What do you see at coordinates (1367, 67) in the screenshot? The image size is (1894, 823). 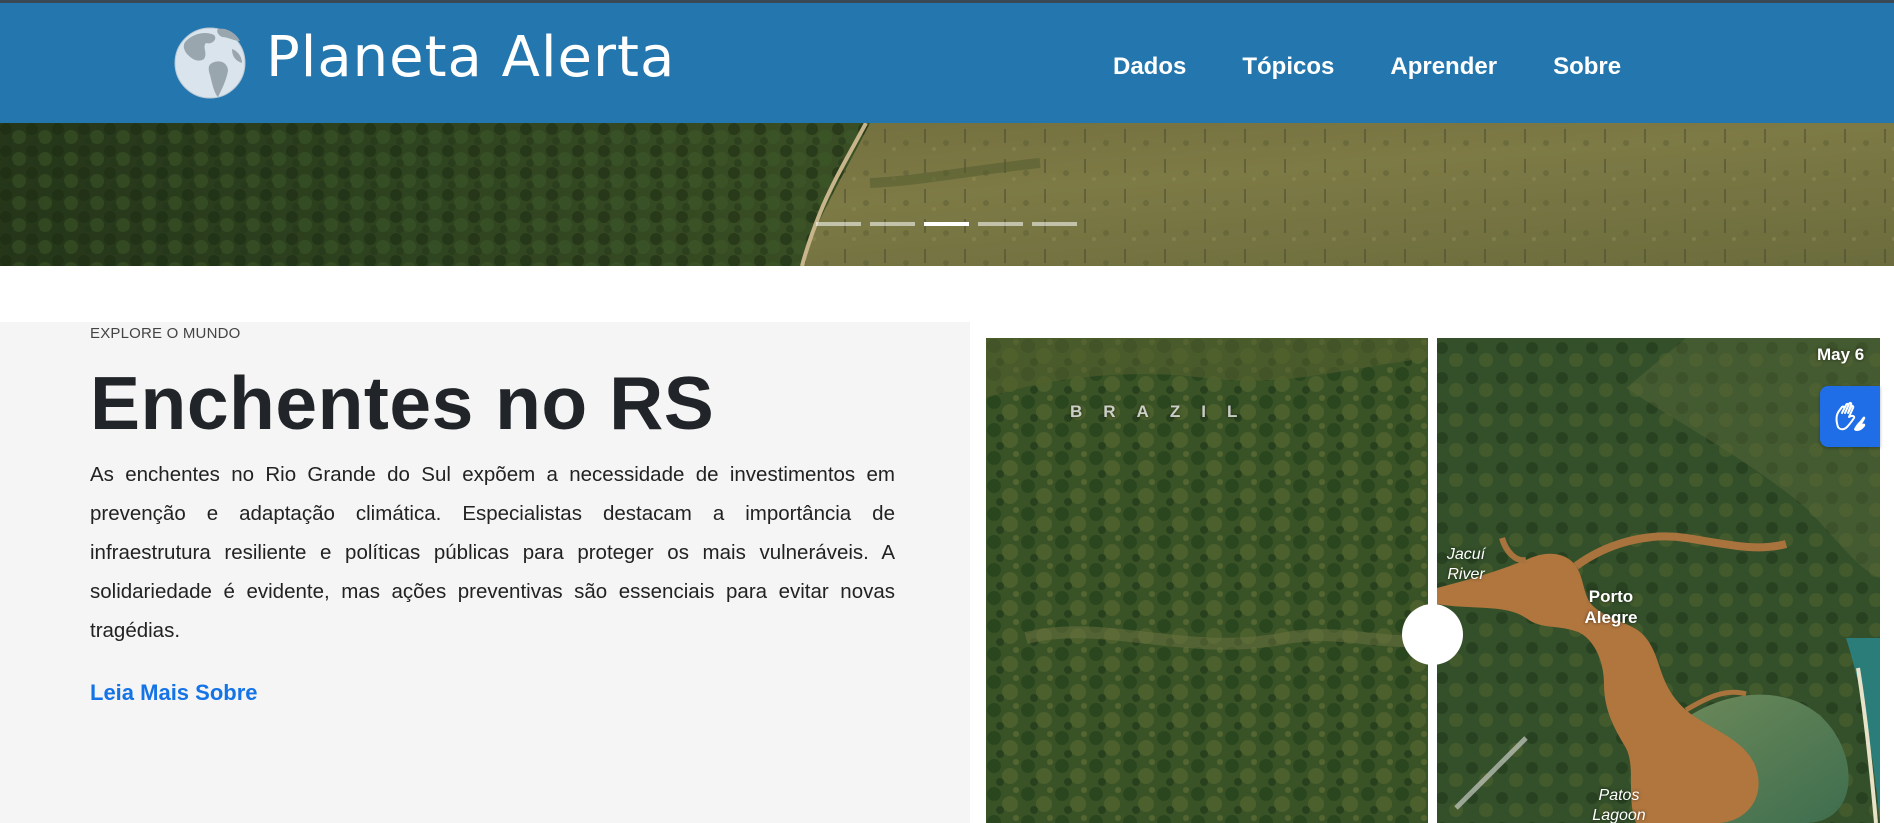 I see `main-nav: Dados Tópicos Aprender Sobre` at bounding box center [1367, 67].